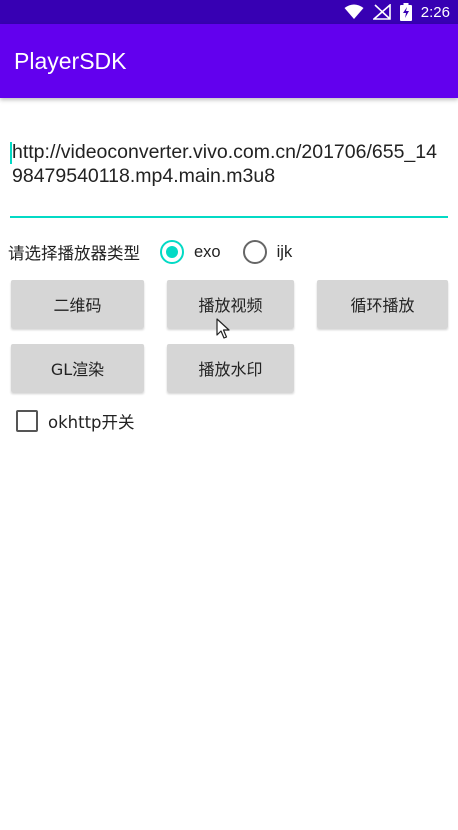 The height and width of the screenshot is (830, 458). Describe the element at coordinates (207, 252) in the screenshot. I see `radio-exo-label: exo` at that location.